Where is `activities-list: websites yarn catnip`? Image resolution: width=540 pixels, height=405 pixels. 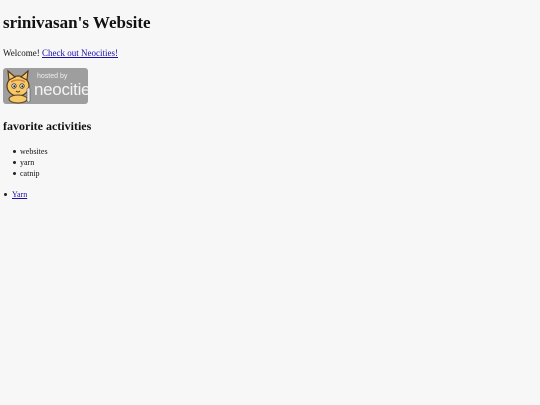 activities-list: websites yarn catnip is located at coordinates (24, 162).